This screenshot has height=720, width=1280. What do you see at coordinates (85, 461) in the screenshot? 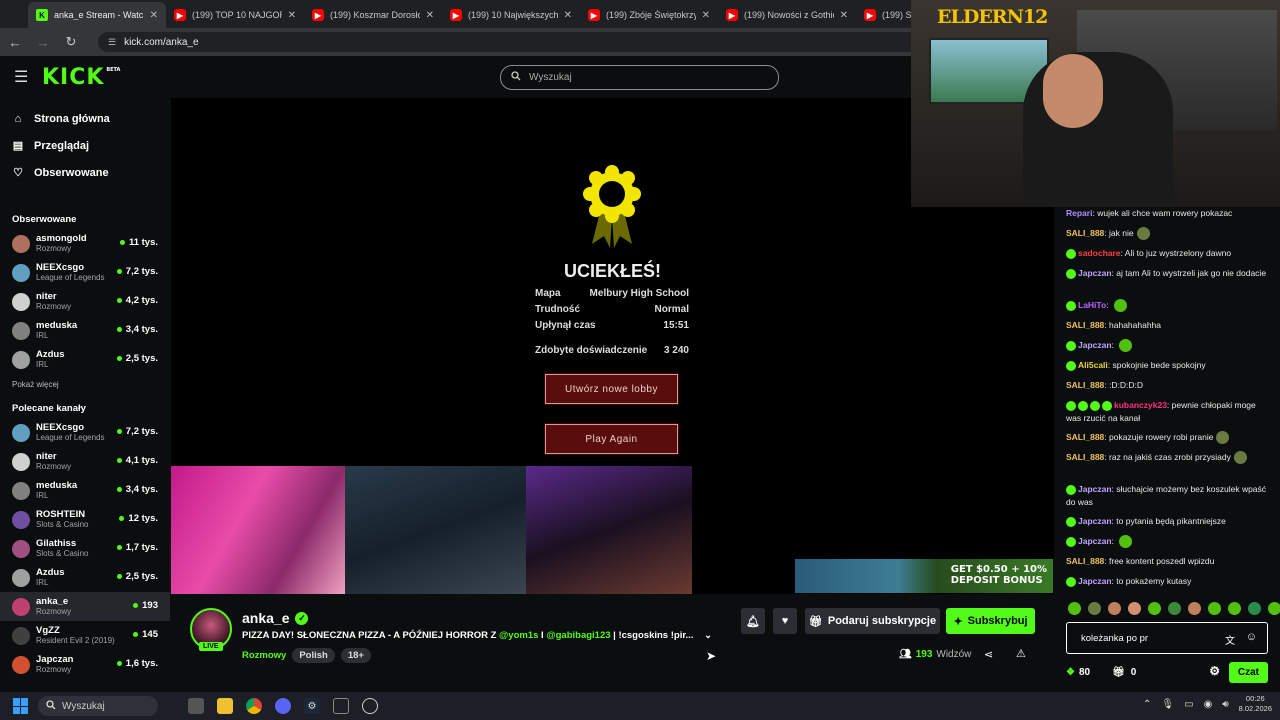
I see `channel-item: niter Rozmowy 4,1 tys.` at bounding box center [85, 461].